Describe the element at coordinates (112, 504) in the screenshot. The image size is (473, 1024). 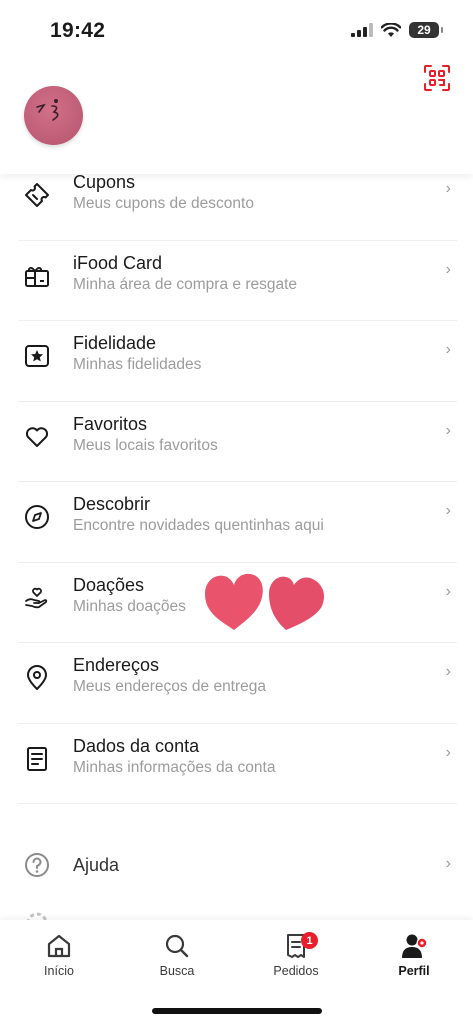
I see `menu-item-label: Descobrir` at that location.